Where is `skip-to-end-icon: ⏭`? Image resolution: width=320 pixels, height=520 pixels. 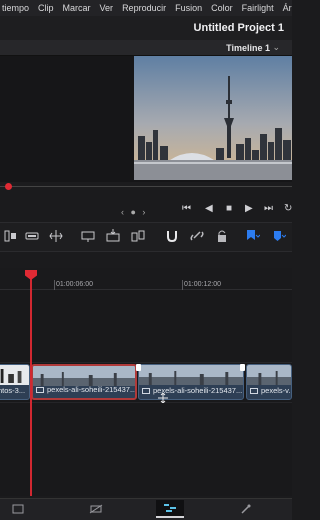
skip-to-end-icon: ⏭ is located at coordinates (268, 208).